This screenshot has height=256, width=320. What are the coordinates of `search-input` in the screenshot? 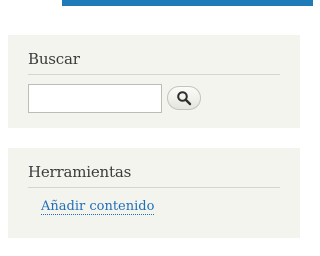 It's located at (95, 98).